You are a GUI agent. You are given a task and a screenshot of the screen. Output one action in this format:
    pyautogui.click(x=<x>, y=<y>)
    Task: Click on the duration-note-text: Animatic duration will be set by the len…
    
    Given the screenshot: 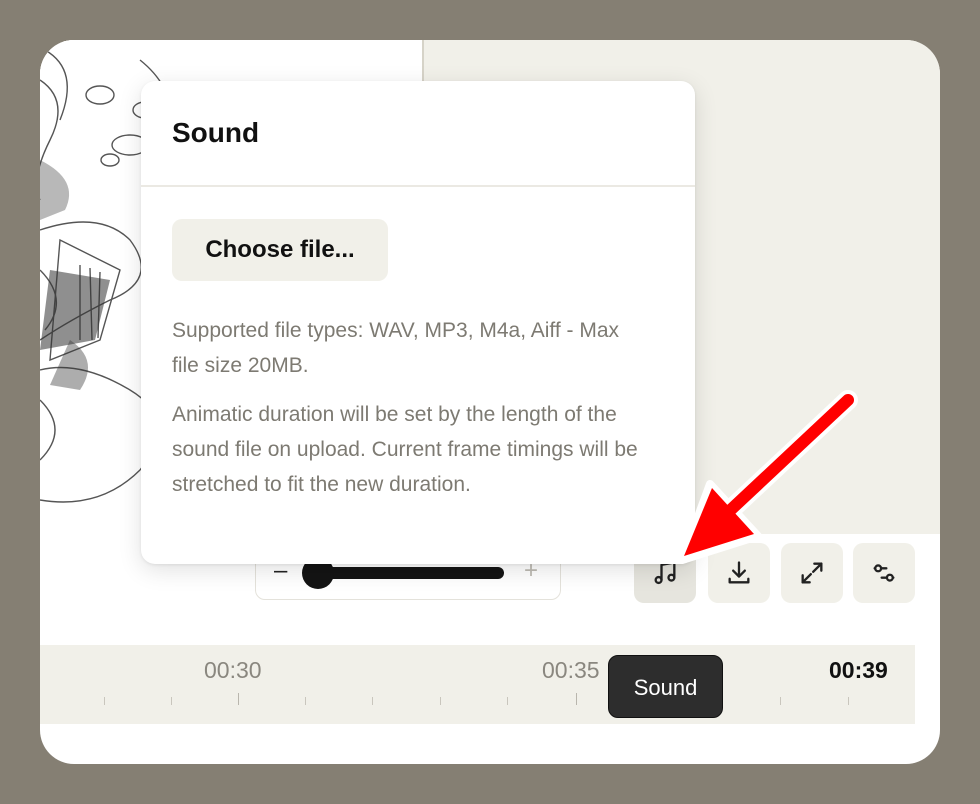 What is the action you would take?
    pyautogui.click(x=405, y=449)
    